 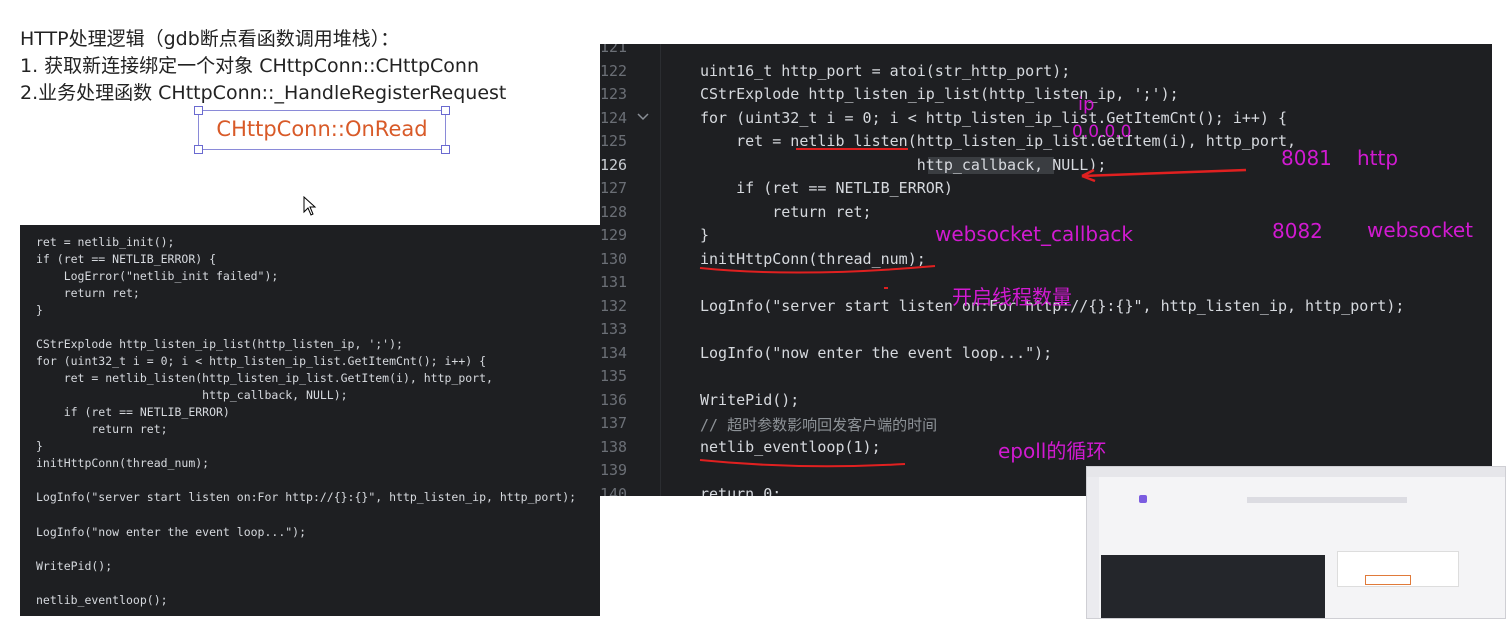 What do you see at coordinates (802, 463) in the screenshot?
I see `underline-eventloop` at bounding box center [802, 463].